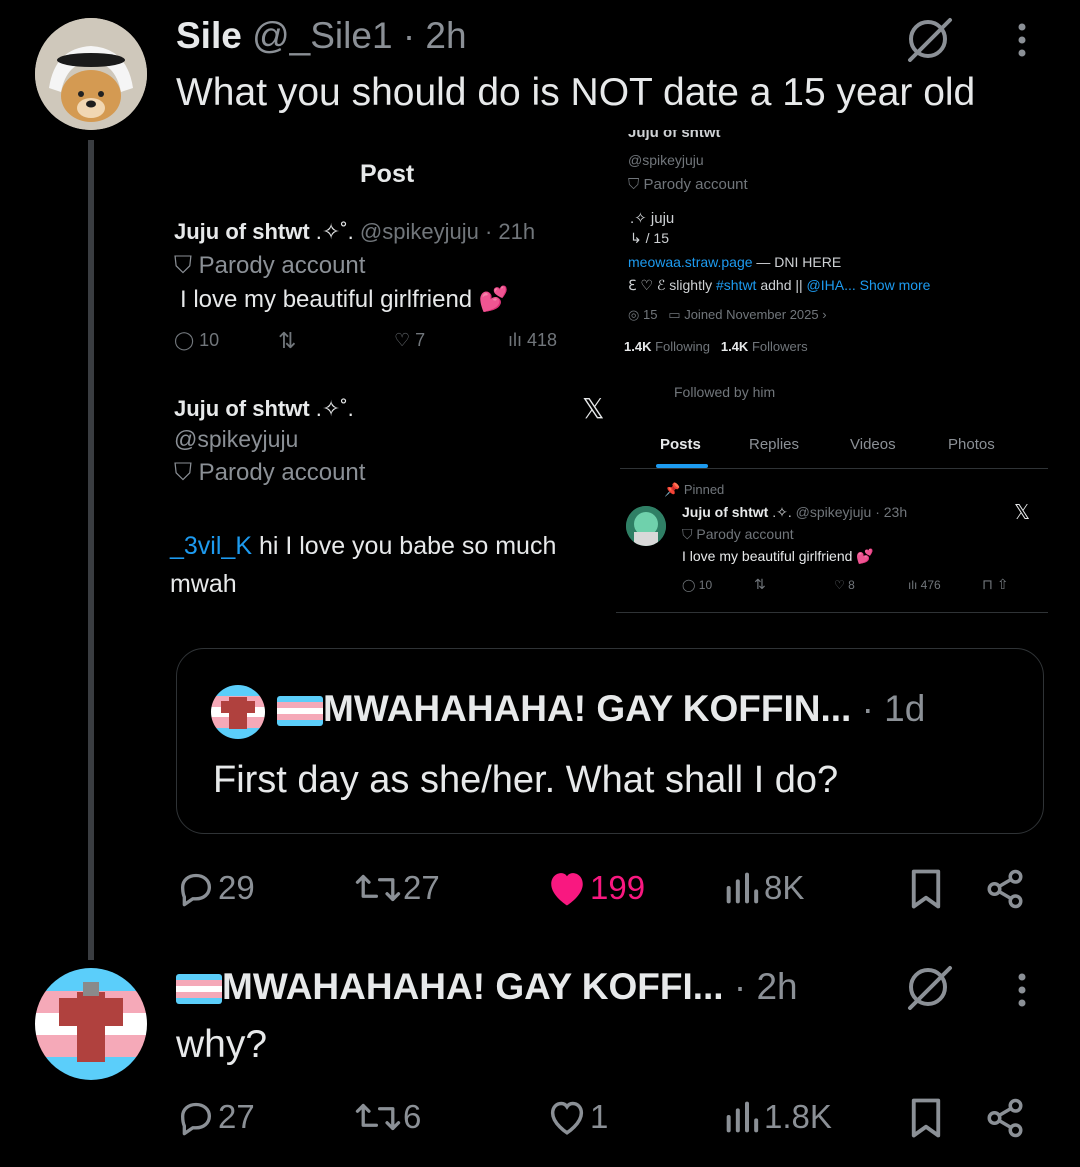  What do you see at coordinates (649, 238) in the screenshot?
I see `bio-line2: ↳ / 15` at bounding box center [649, 238].